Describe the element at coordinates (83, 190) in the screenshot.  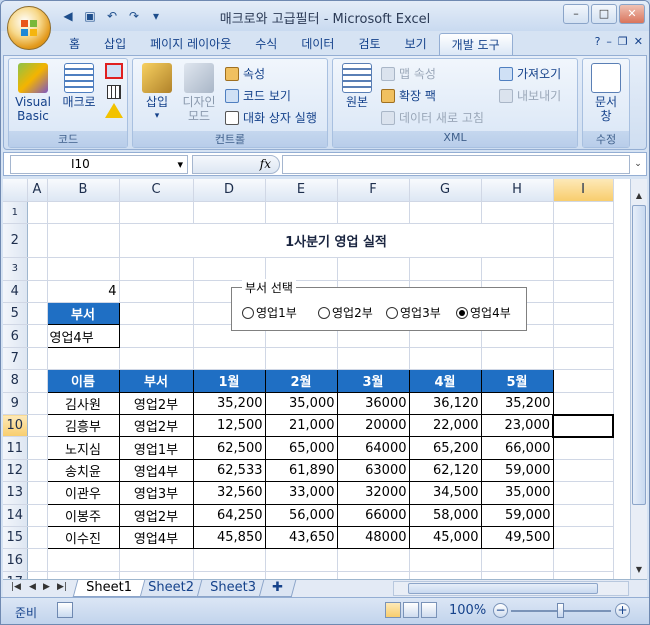
I see `column-header-b: B` at that location.